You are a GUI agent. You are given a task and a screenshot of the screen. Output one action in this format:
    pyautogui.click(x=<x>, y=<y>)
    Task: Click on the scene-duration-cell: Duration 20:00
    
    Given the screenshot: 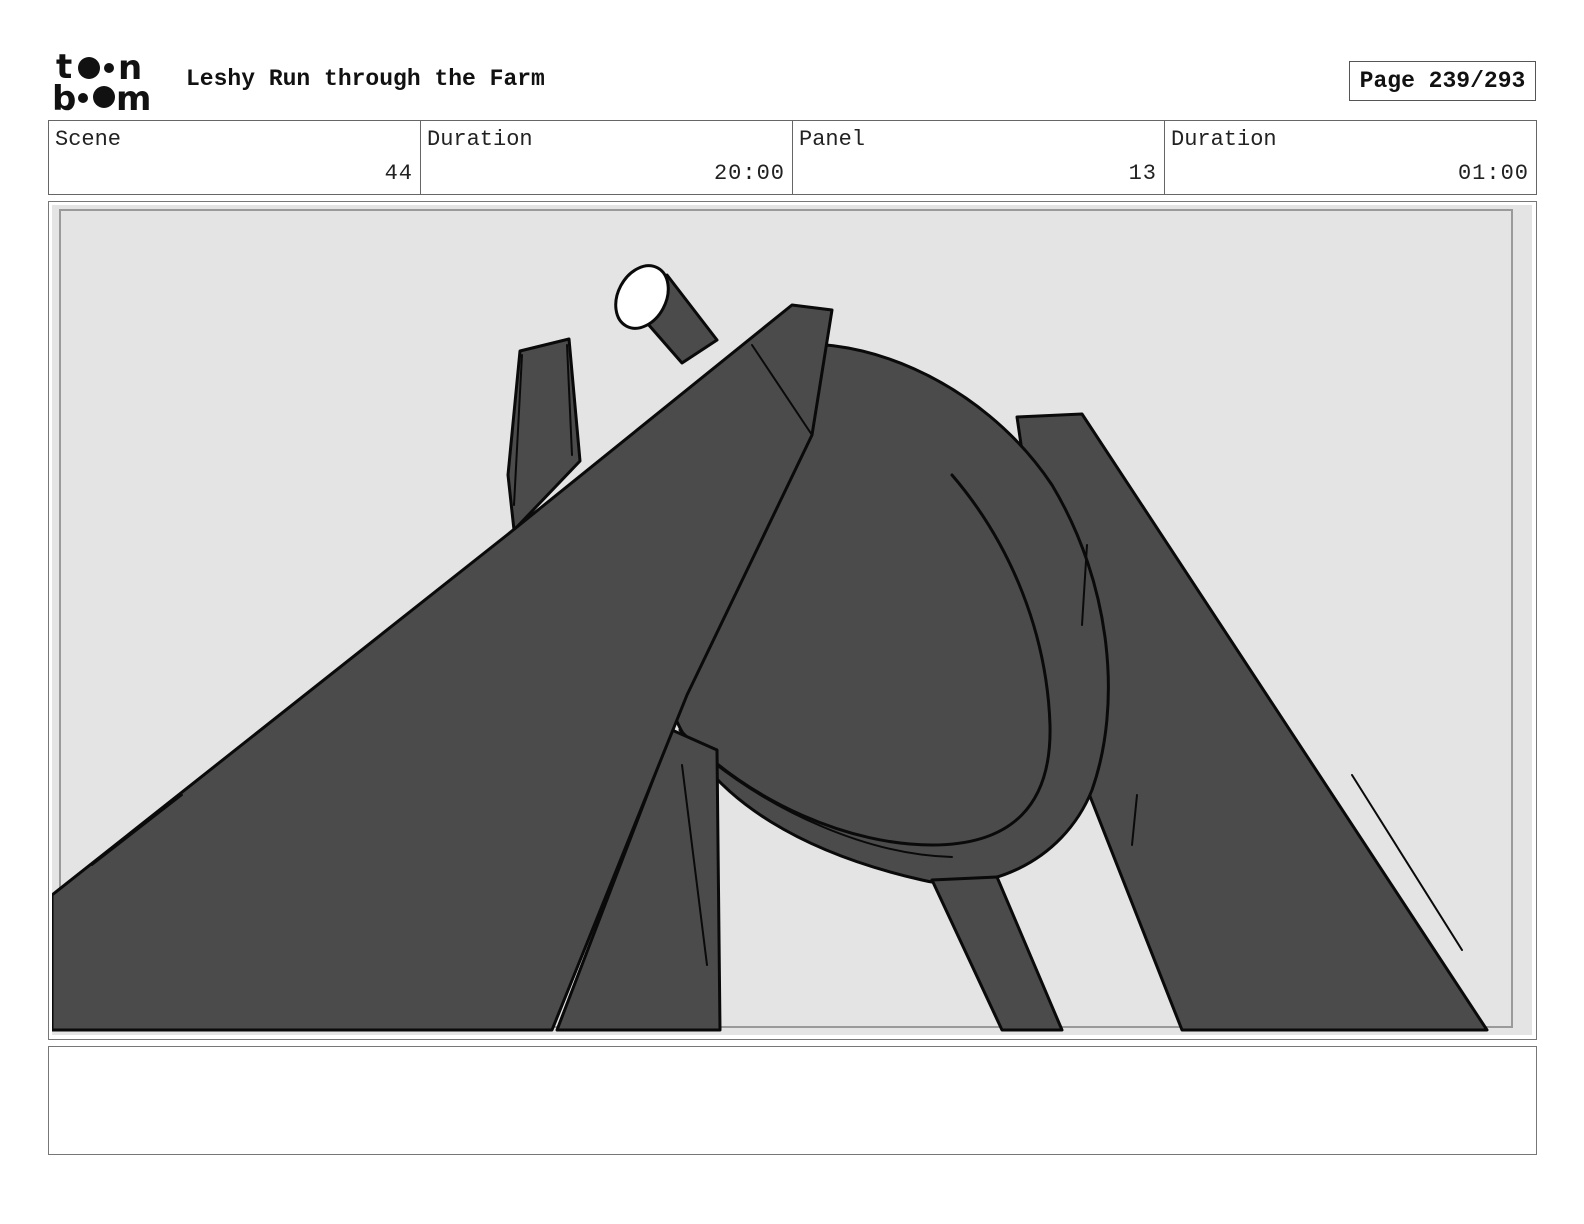 What is the action you would take?
    pyautogui.click(x=607, y=157)
    